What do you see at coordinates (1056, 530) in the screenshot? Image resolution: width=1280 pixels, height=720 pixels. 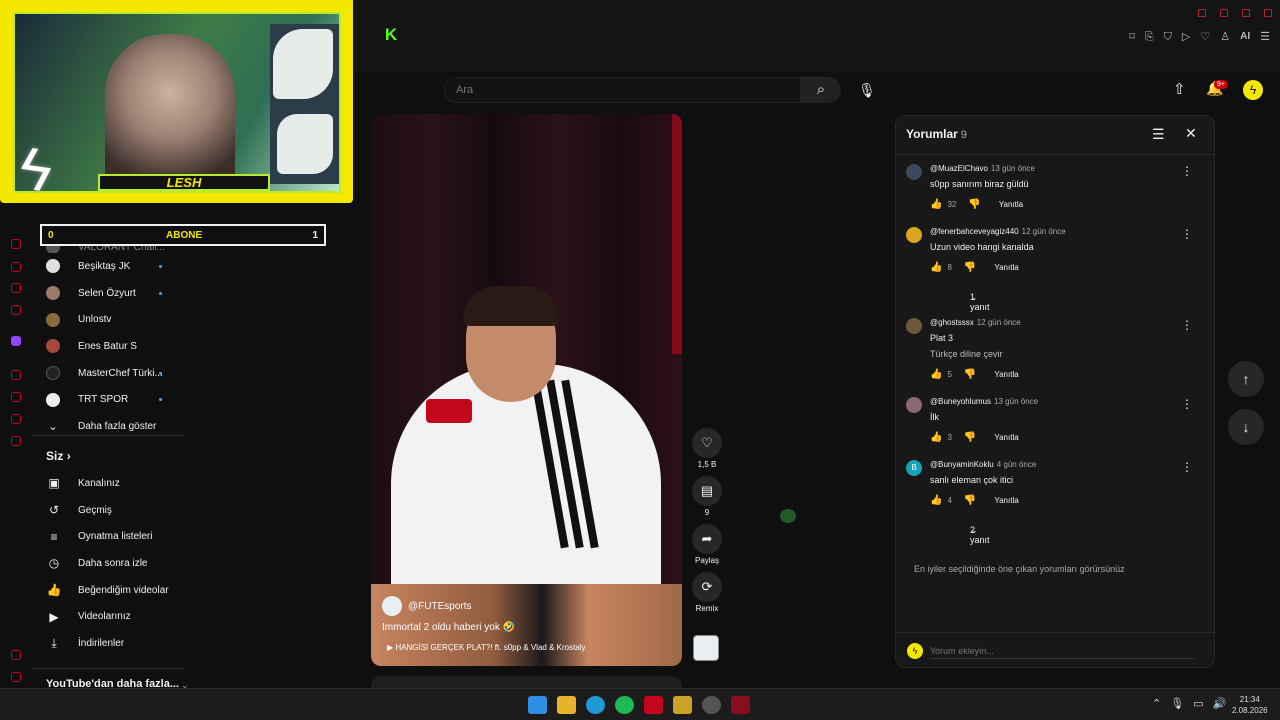 I see `view-replies-button: 2 yanıt ⌄` at bounding box center [1056, 530].